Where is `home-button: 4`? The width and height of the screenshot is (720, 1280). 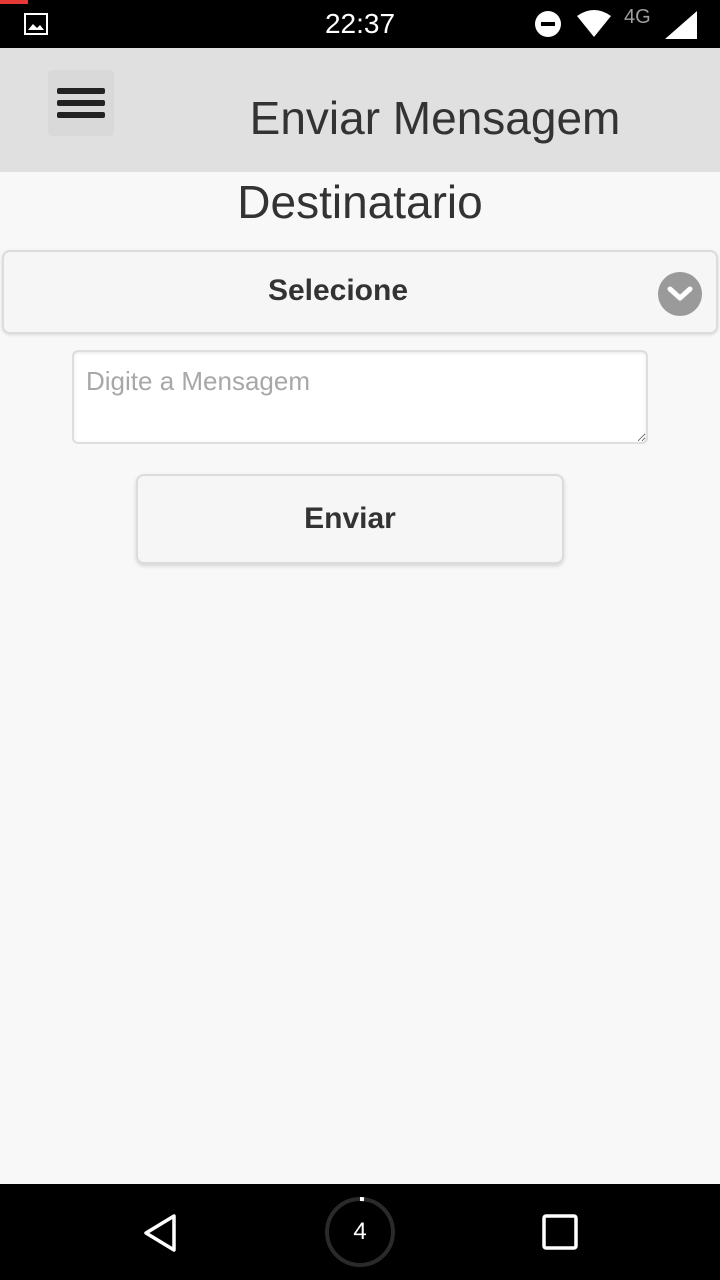
home-button: 4 is located at coordinates (360, 1232).